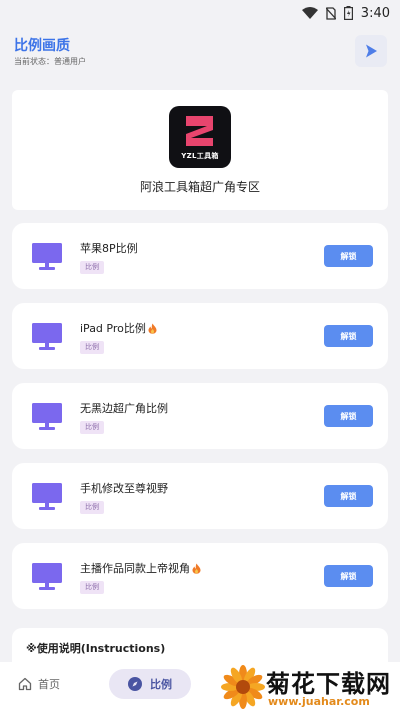 The height and width of the screenshot is (712, 400). I want to click on item-title: 苹果8P比例, so click(109, 248).